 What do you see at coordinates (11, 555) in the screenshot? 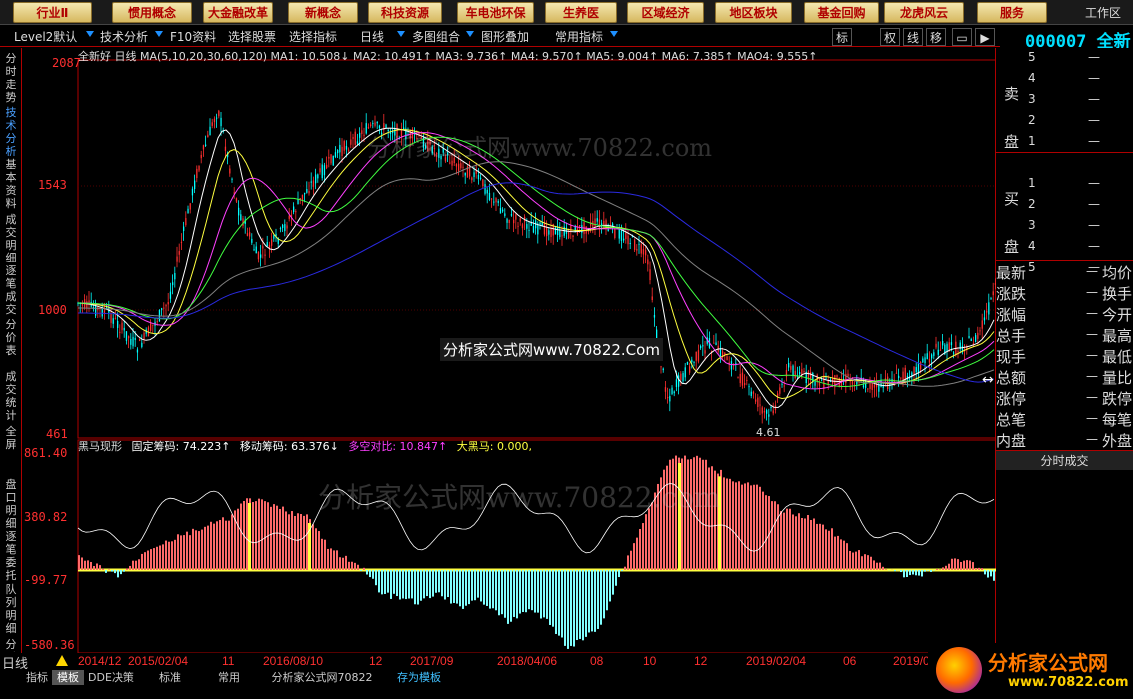
I see `left-tab-9: 逐笔委托` at bounding box center [11, 555].